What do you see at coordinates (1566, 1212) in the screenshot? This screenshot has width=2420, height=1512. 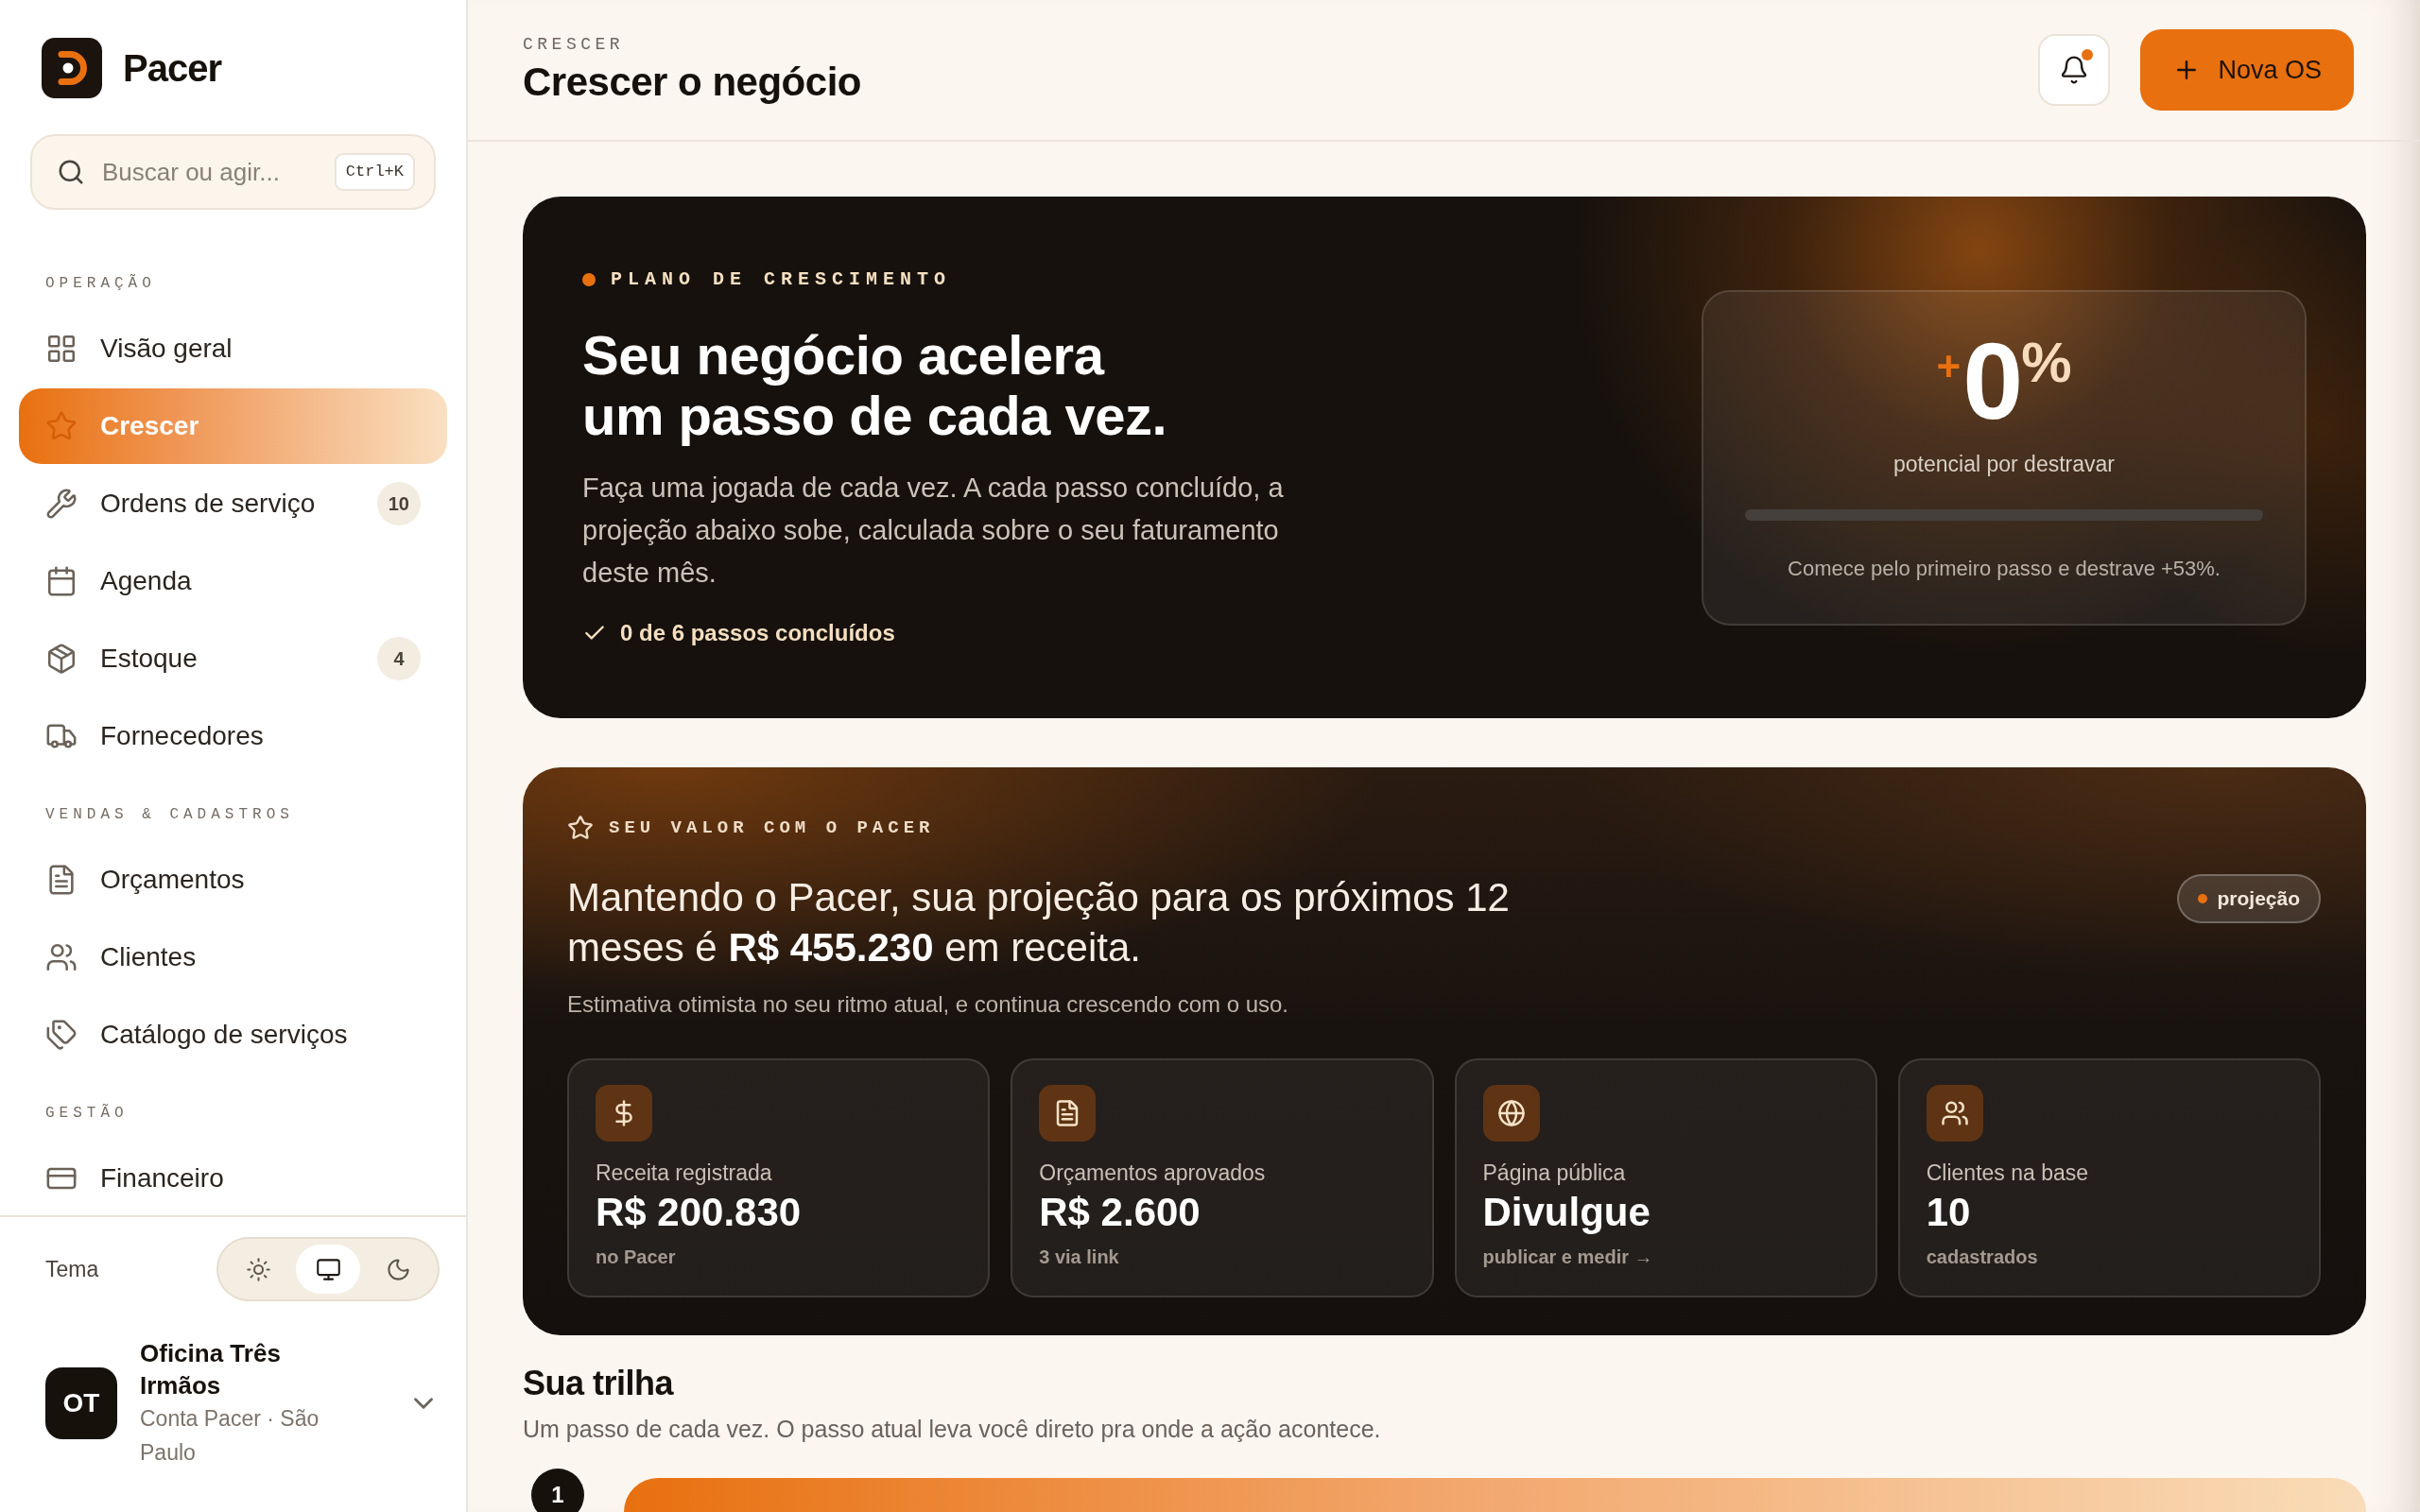 I see `stat-value: Divulgue` at bounding box center [1566, 1212].